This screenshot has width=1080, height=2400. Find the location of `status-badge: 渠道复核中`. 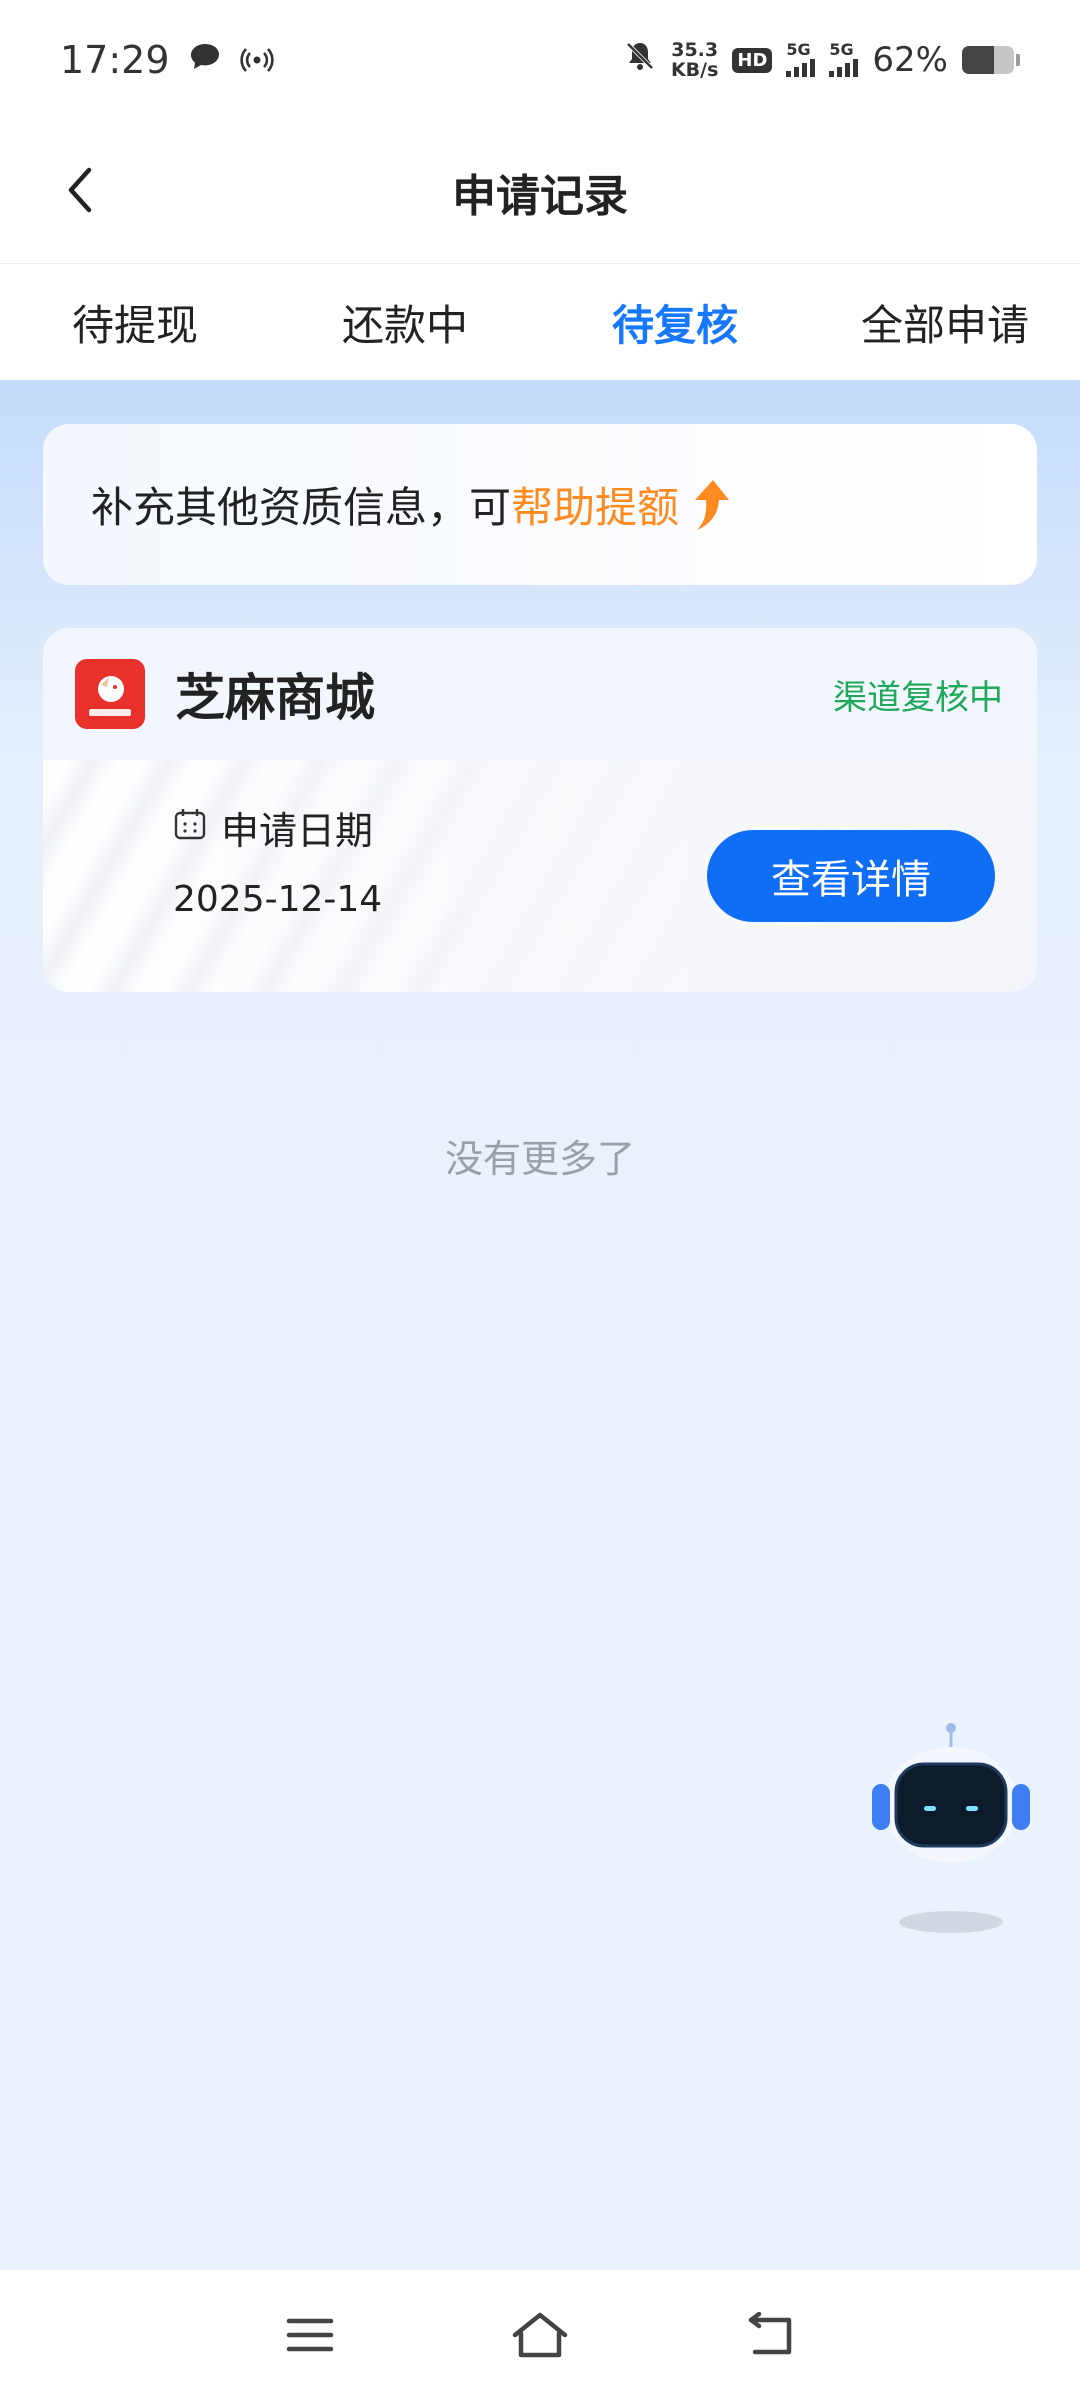

status-badge: 渠道复核中 is located at coordinates (918, 697).